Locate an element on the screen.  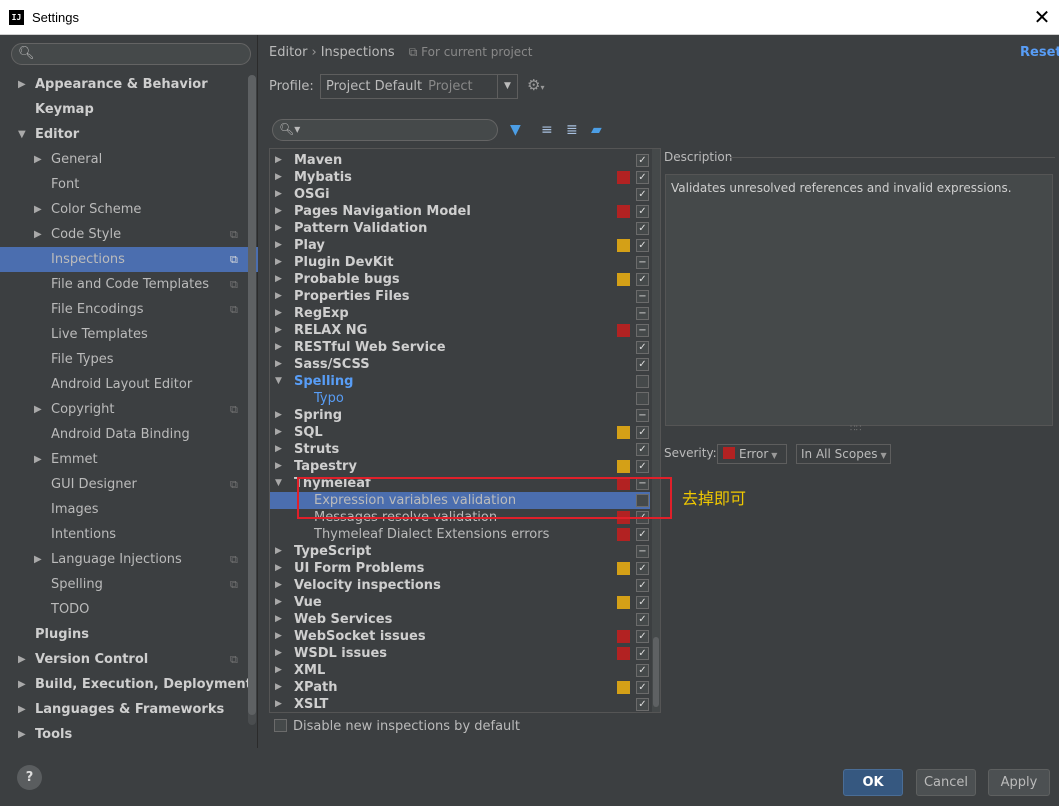
inspection-row-plugin-devkit: ▶ Plugin DevKit − is located at coordinates (460, 262).